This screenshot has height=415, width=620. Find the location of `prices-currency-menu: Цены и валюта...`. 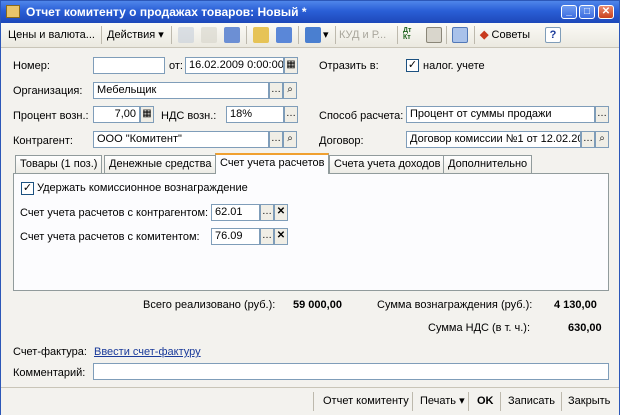

prices-currency-menu: Цены и валюта... is located at coordinates (51, 35).